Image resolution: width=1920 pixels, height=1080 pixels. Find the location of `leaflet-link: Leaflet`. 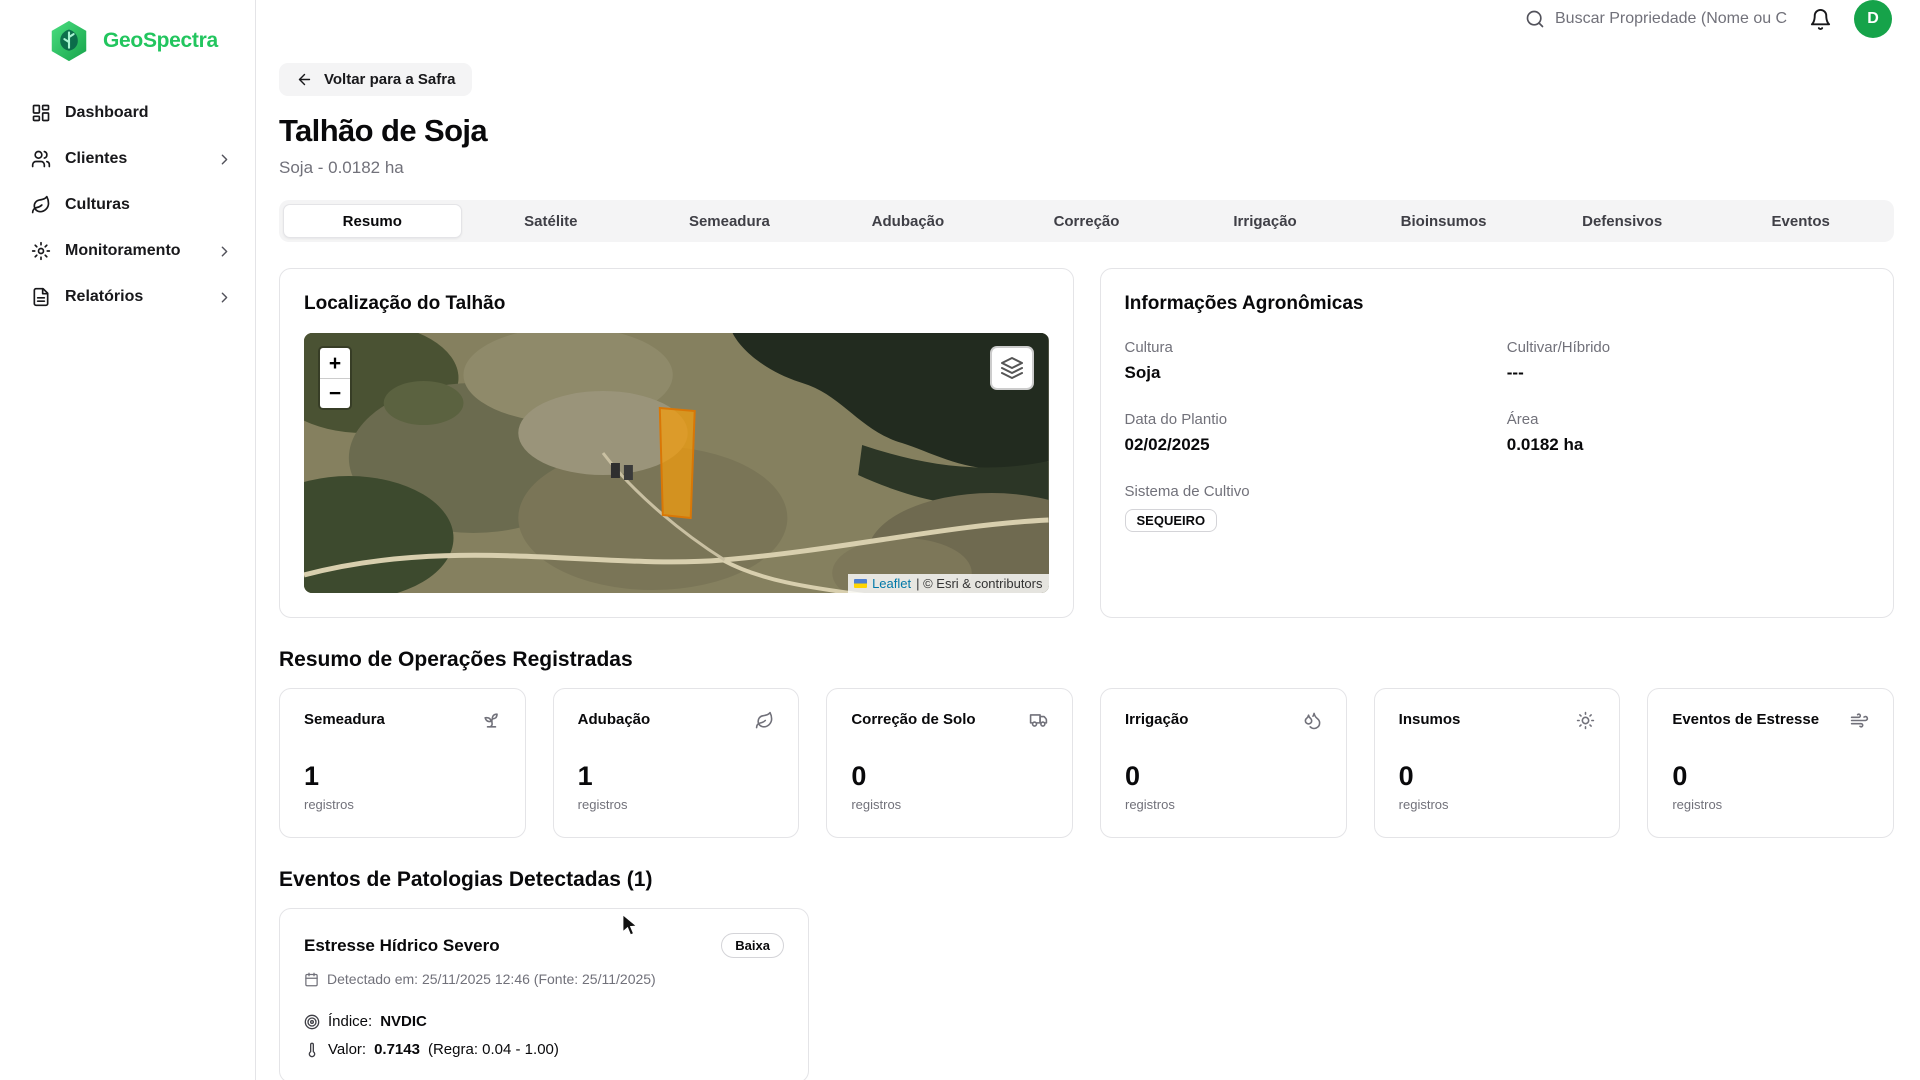

leaflet-link: Leaflet is located at coordinates (891, 583).